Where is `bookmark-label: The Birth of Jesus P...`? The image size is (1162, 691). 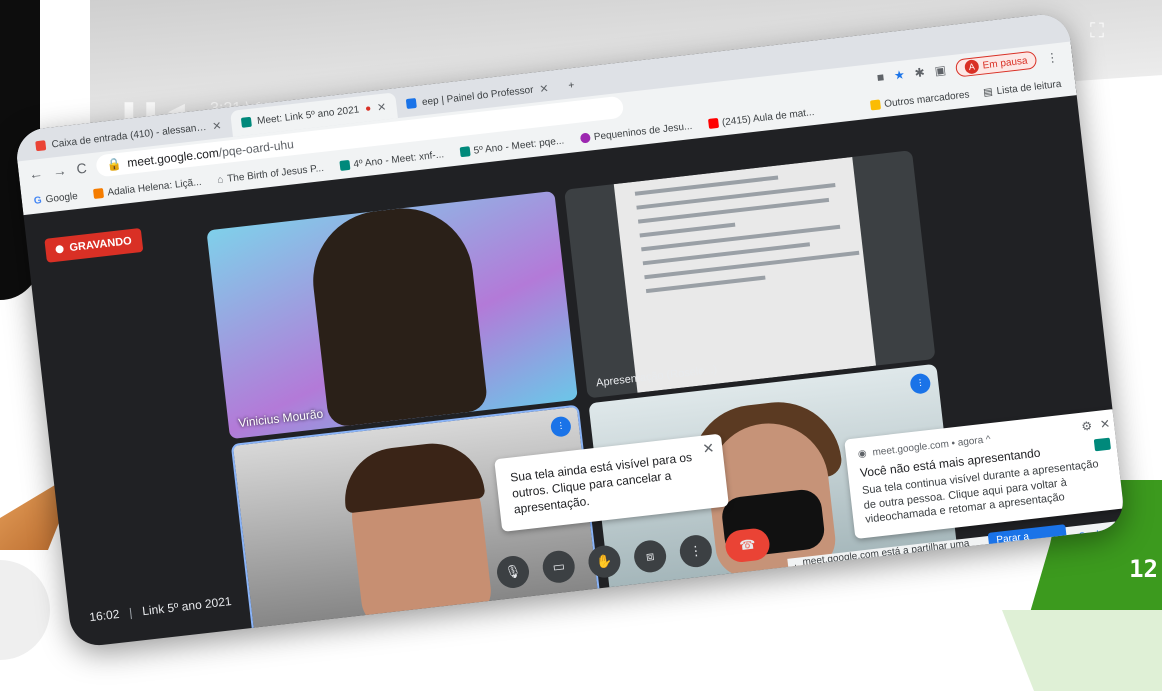 bookmark-label: The Birth of Jesus P... is located at coordinates (275, 173).